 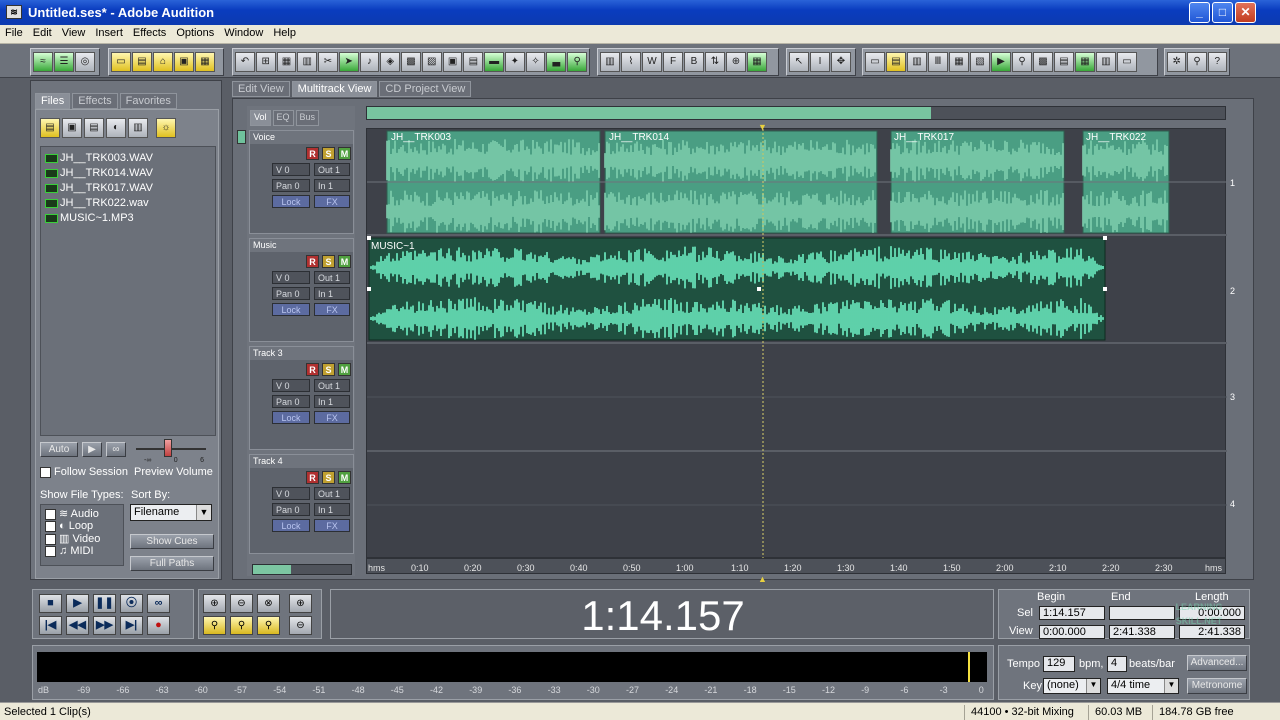 I want to click on show-cues-button: Show Cues, so click(x=172, y=541).